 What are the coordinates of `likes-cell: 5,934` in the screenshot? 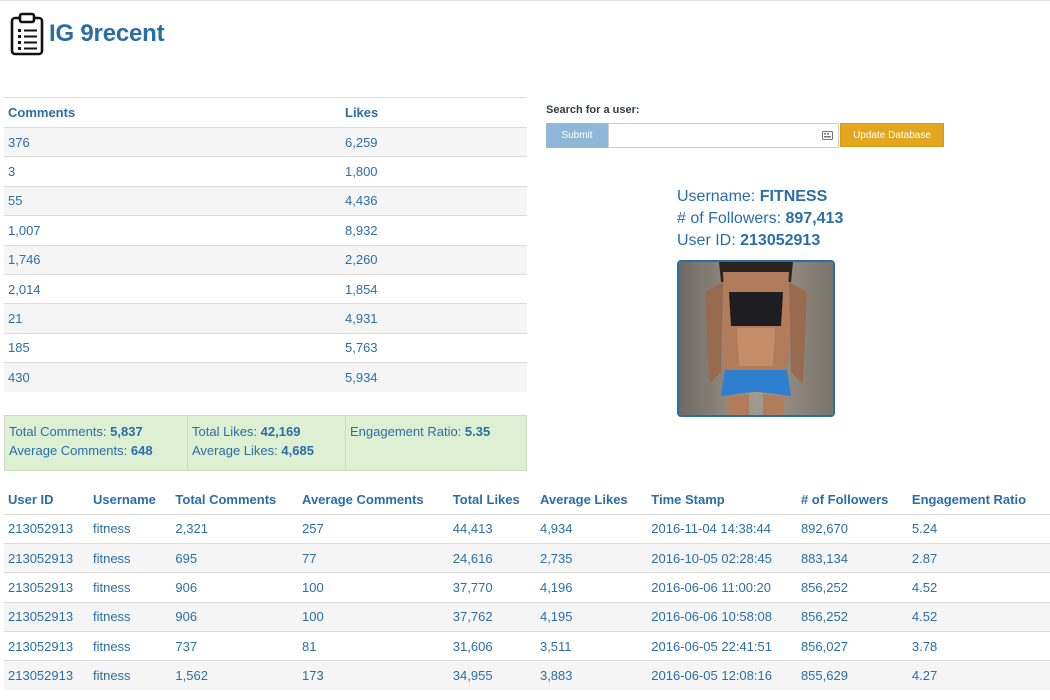 It's located at (434, 377).